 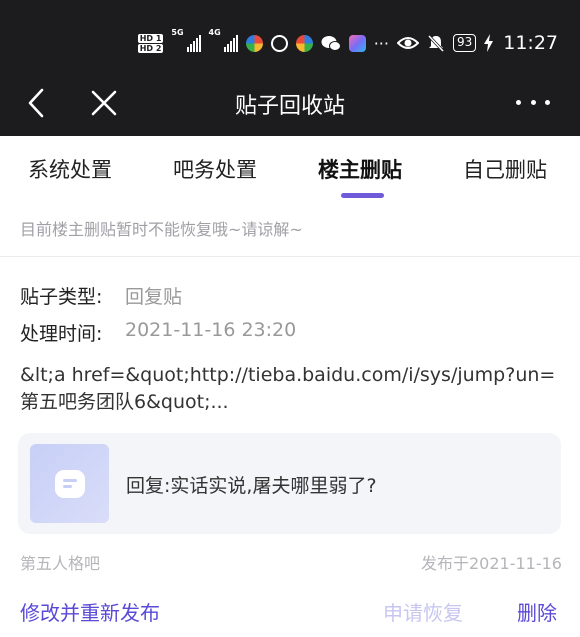 What do you see at coordinates (423, 611) in the screenshot?
I see `request-restore-button: 申请恢复` at bounding box center [423, 611].